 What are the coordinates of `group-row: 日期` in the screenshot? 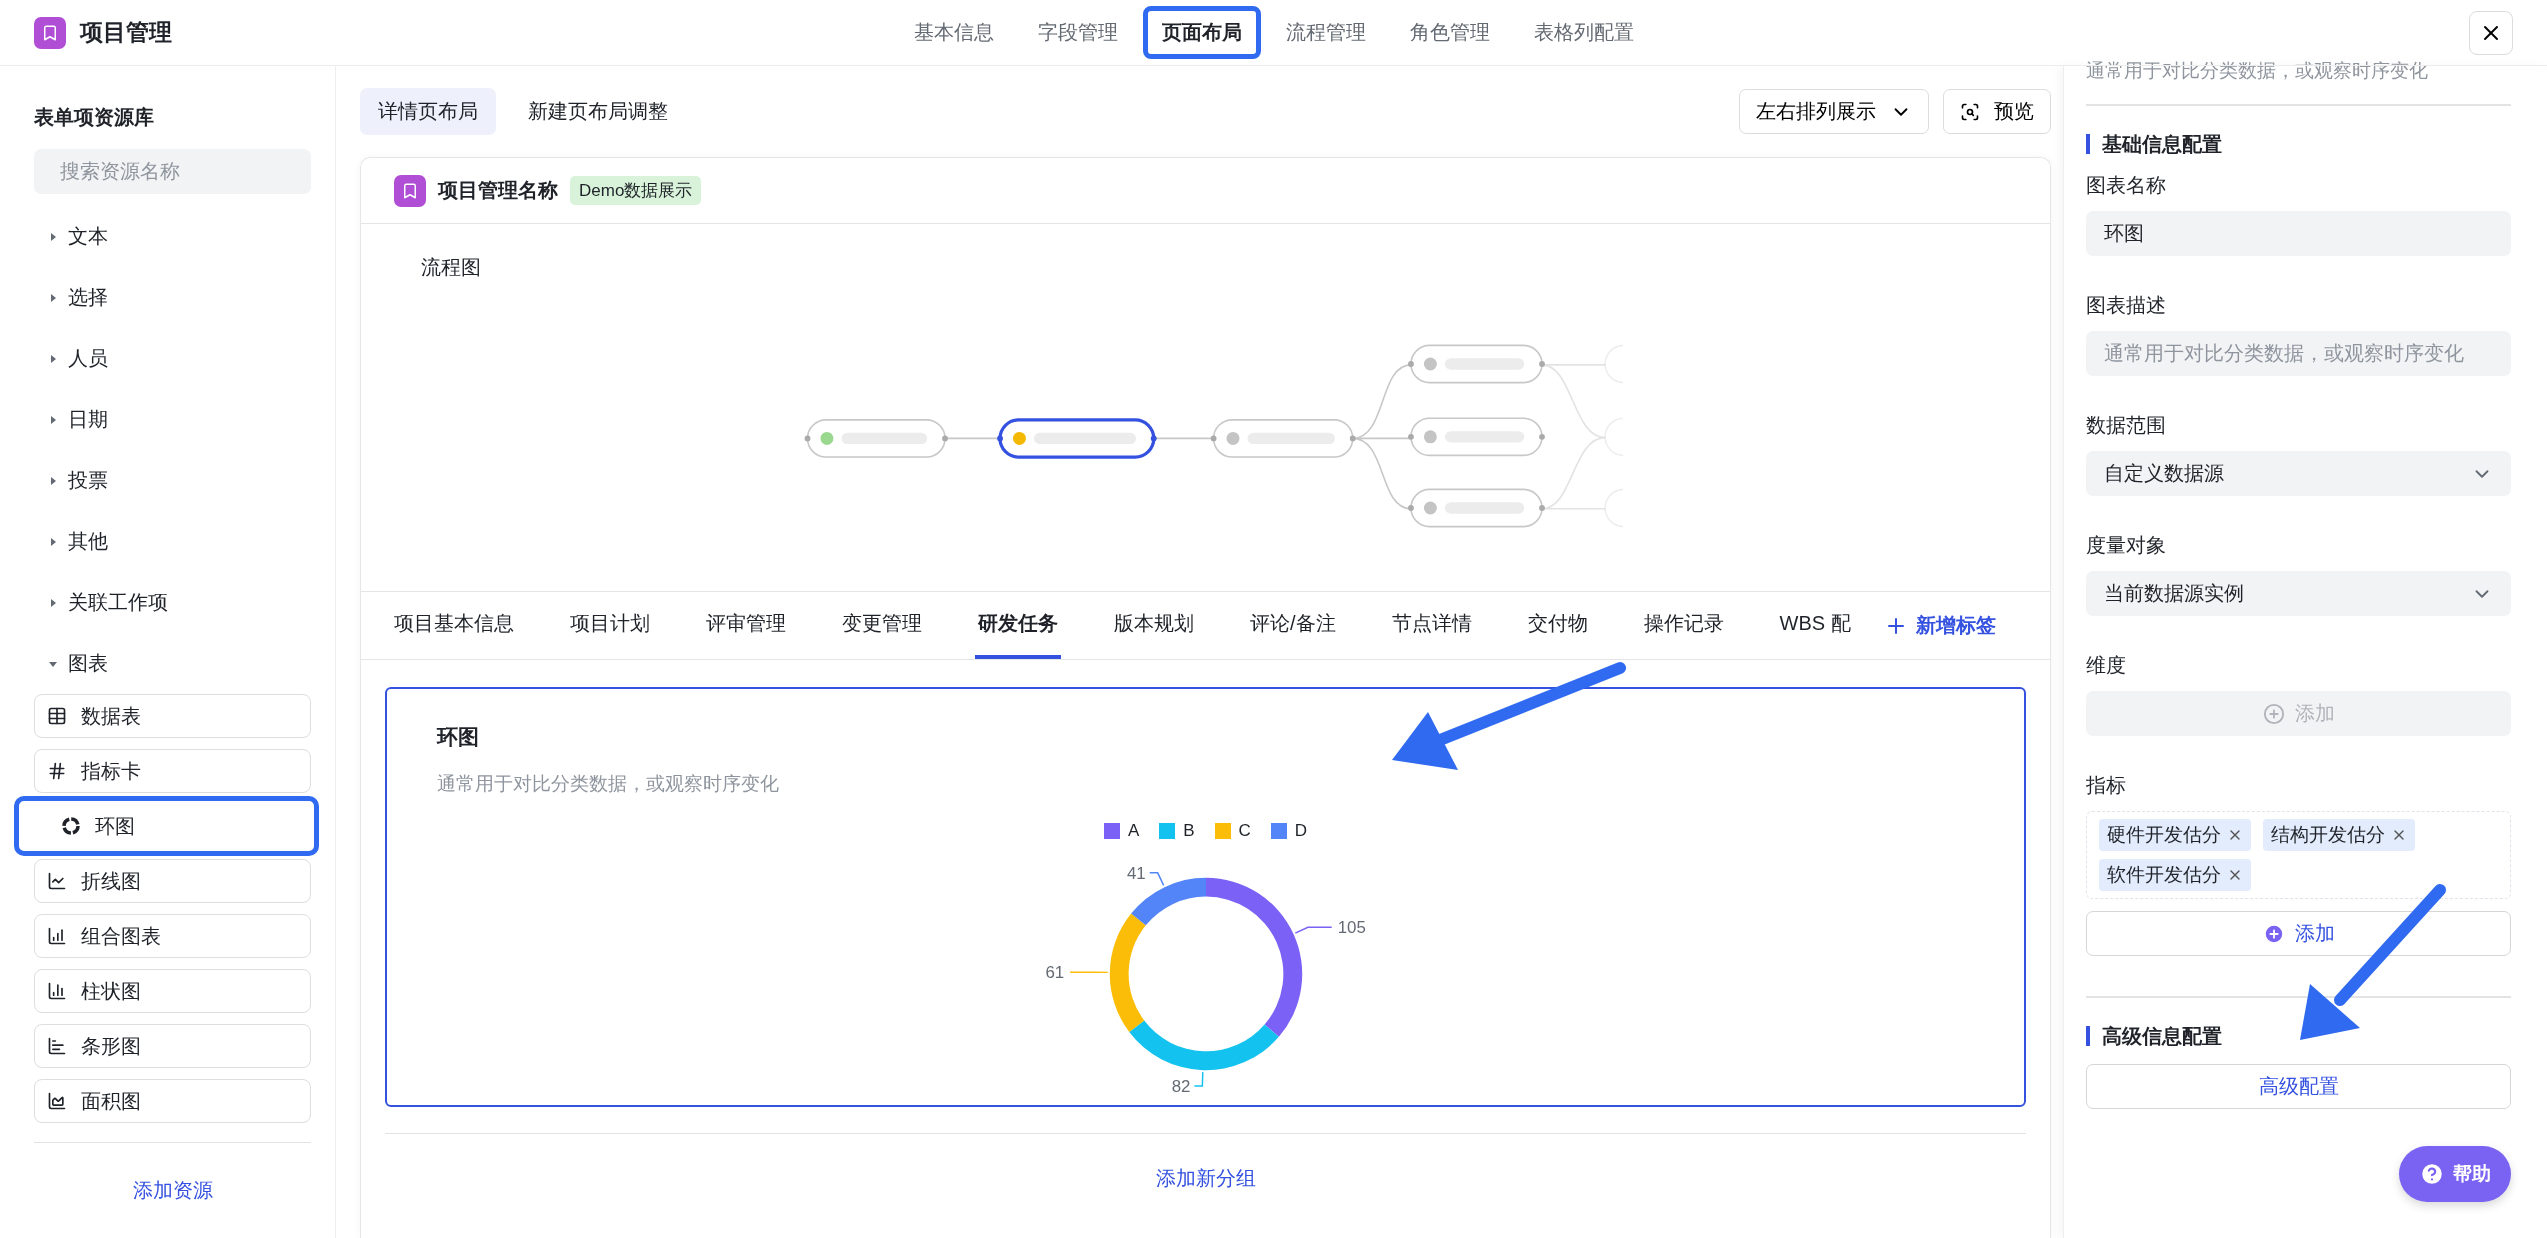 It's located at (172, 419).